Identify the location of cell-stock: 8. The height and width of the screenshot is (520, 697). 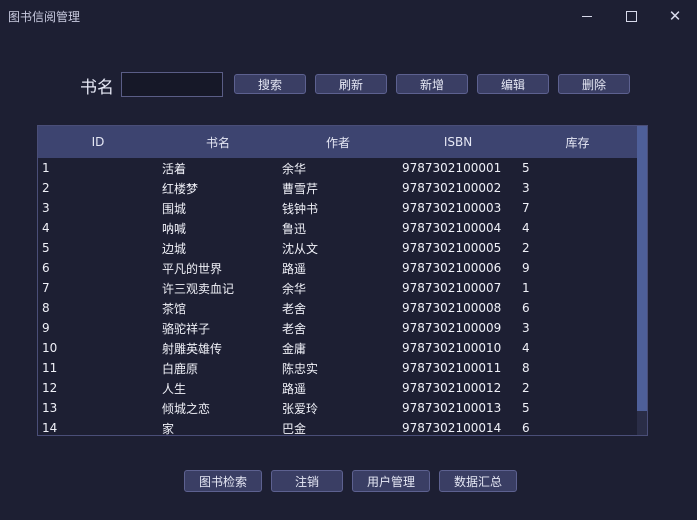
(526, 368).